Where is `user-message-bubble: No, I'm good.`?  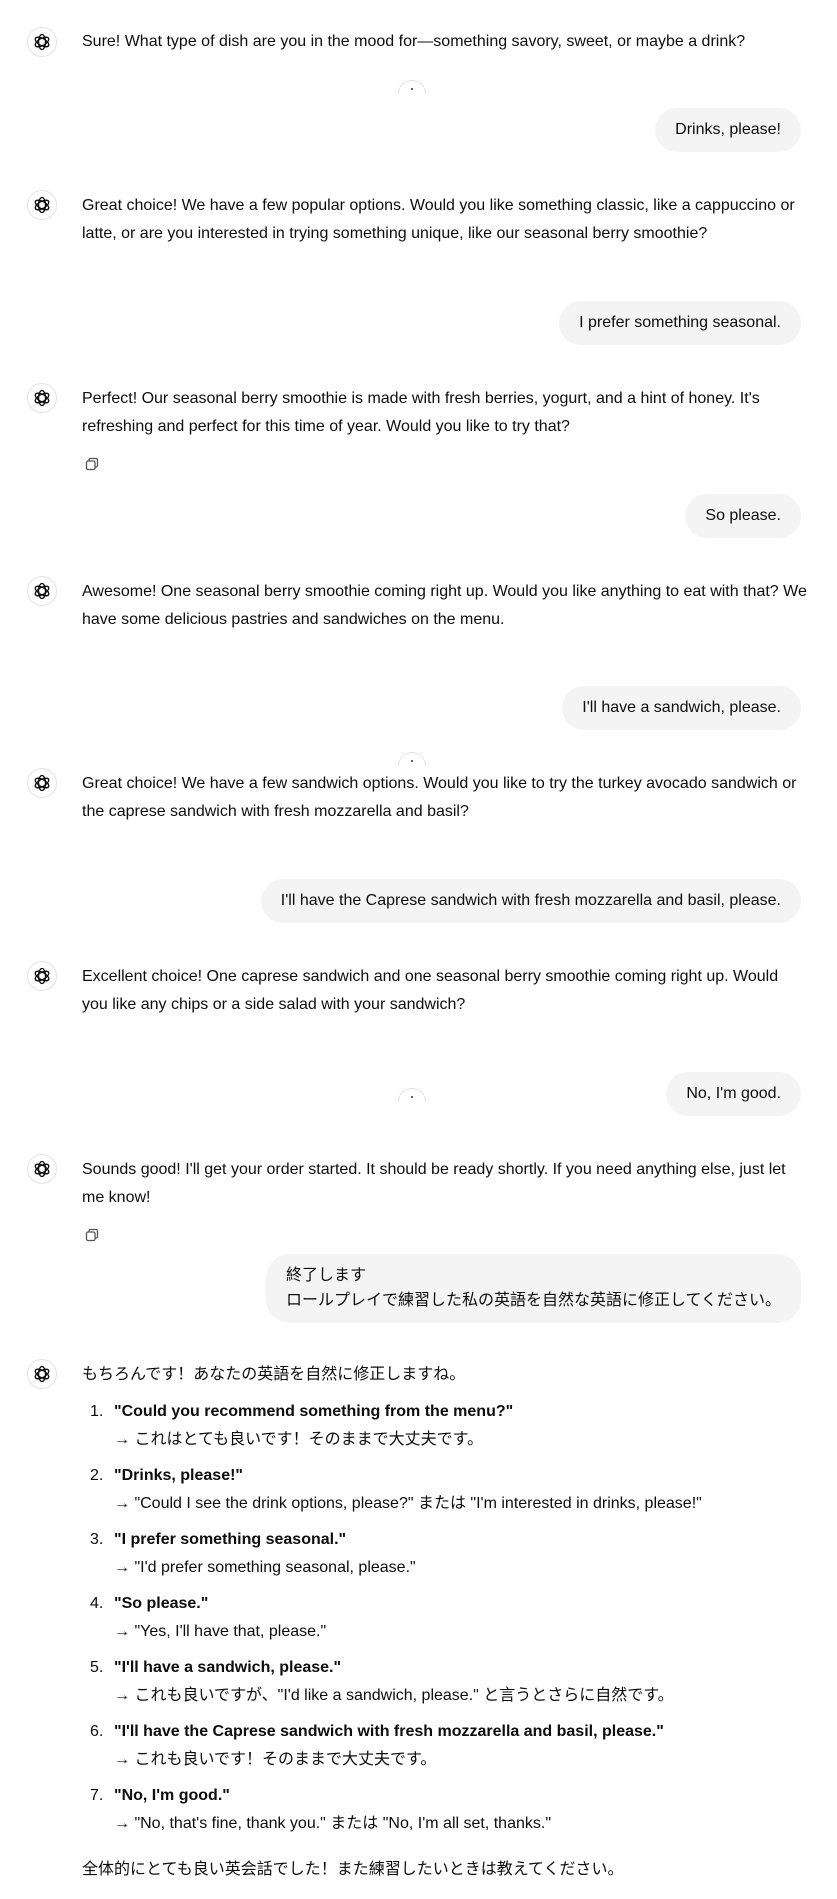 user-message-bubble: No, I'm good. is located at coordinates (733, 1094).